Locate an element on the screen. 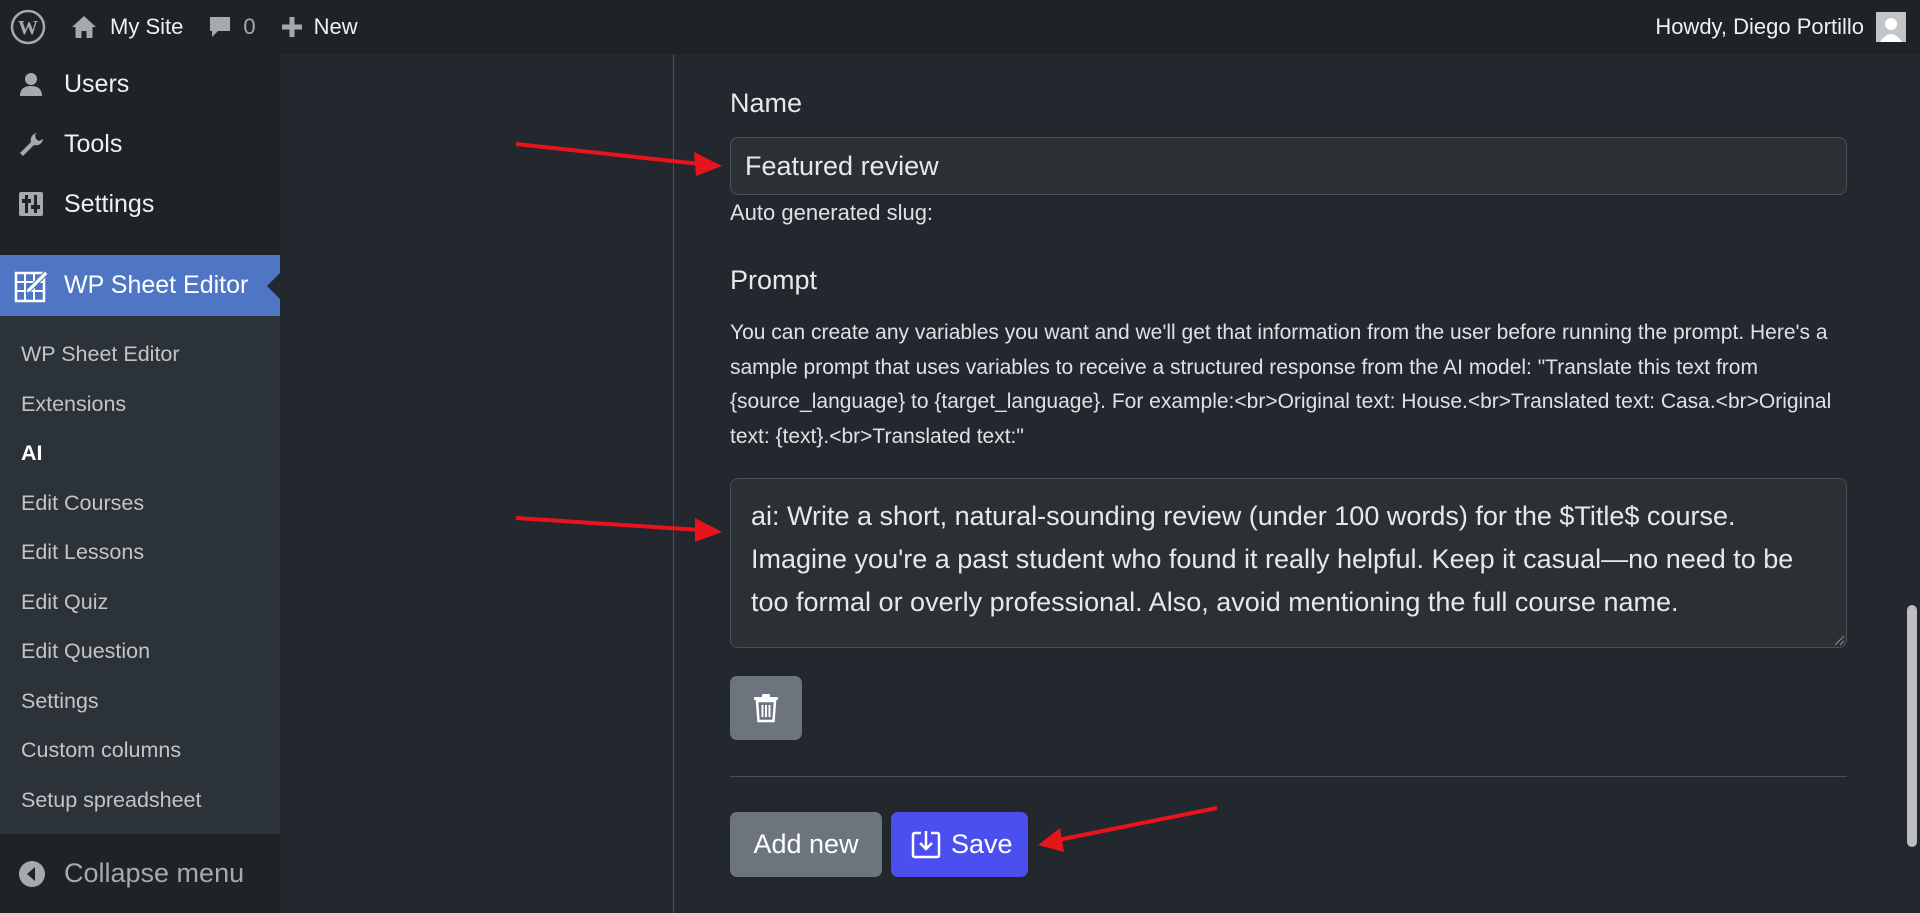 The width and height of the screenshot is (1920, 913). my-account-link: Howdy, Diego Portillo is located at coordinates (1781, 27).